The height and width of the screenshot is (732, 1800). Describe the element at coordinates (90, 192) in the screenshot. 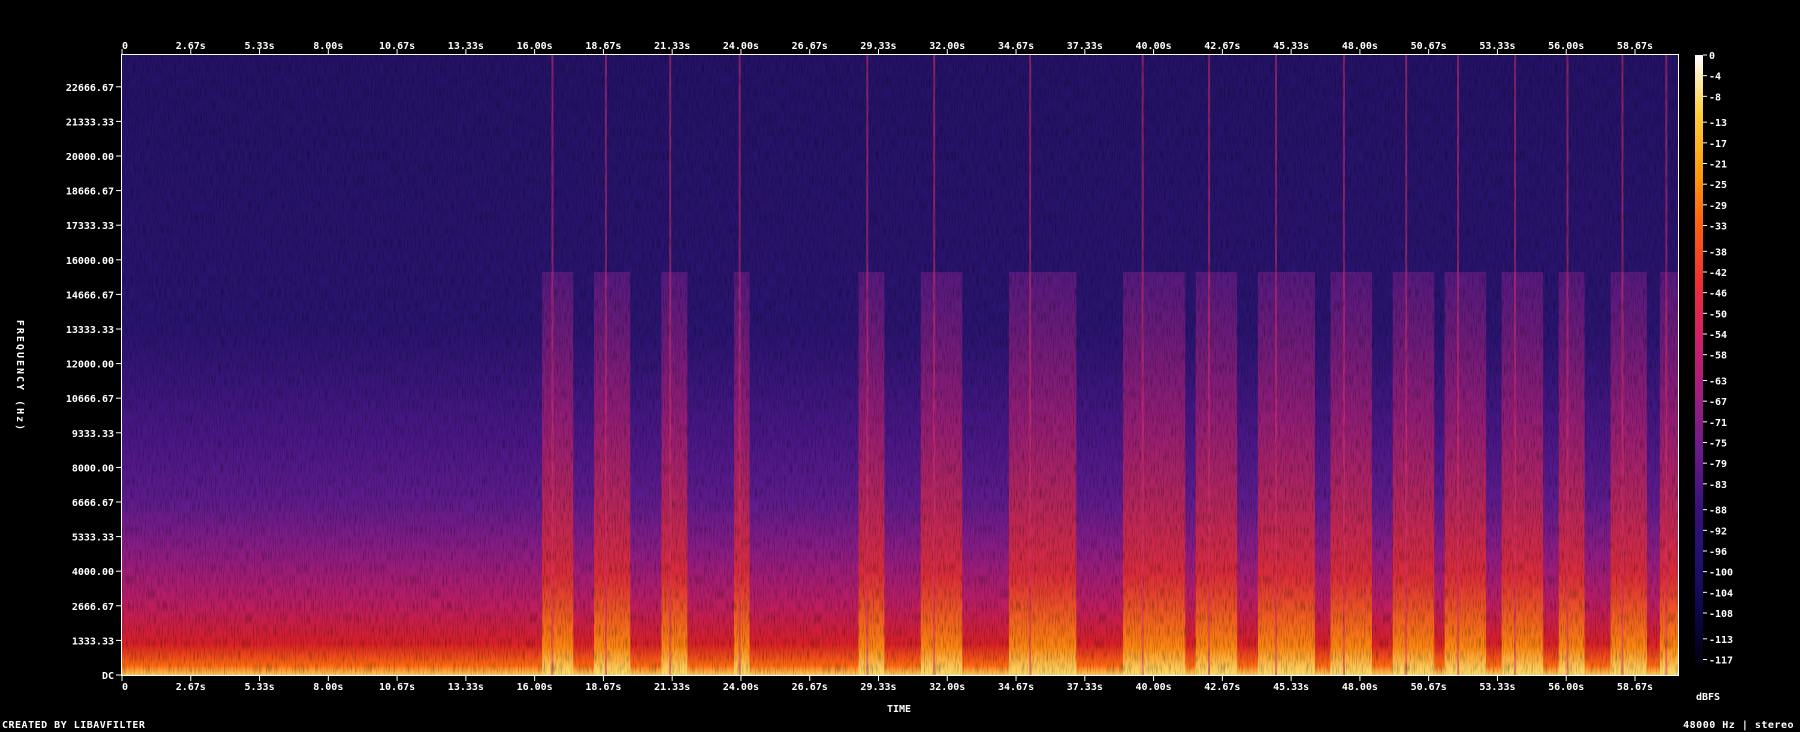

I see `y-tick-label: 18666.67` at that location.